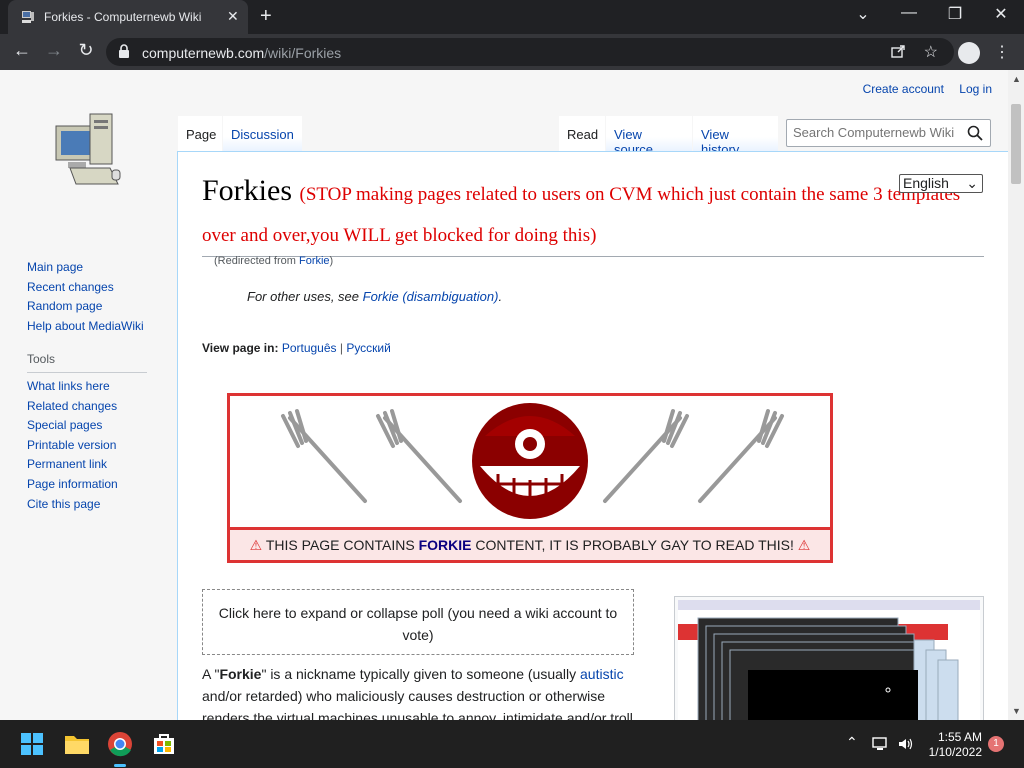 Image resolution: width=1024 pixels, height=768 pixels. Describe the element at coordinates (445, 545) in the screenshot. I see `banner-forkie-link: FORKIE` at that location.